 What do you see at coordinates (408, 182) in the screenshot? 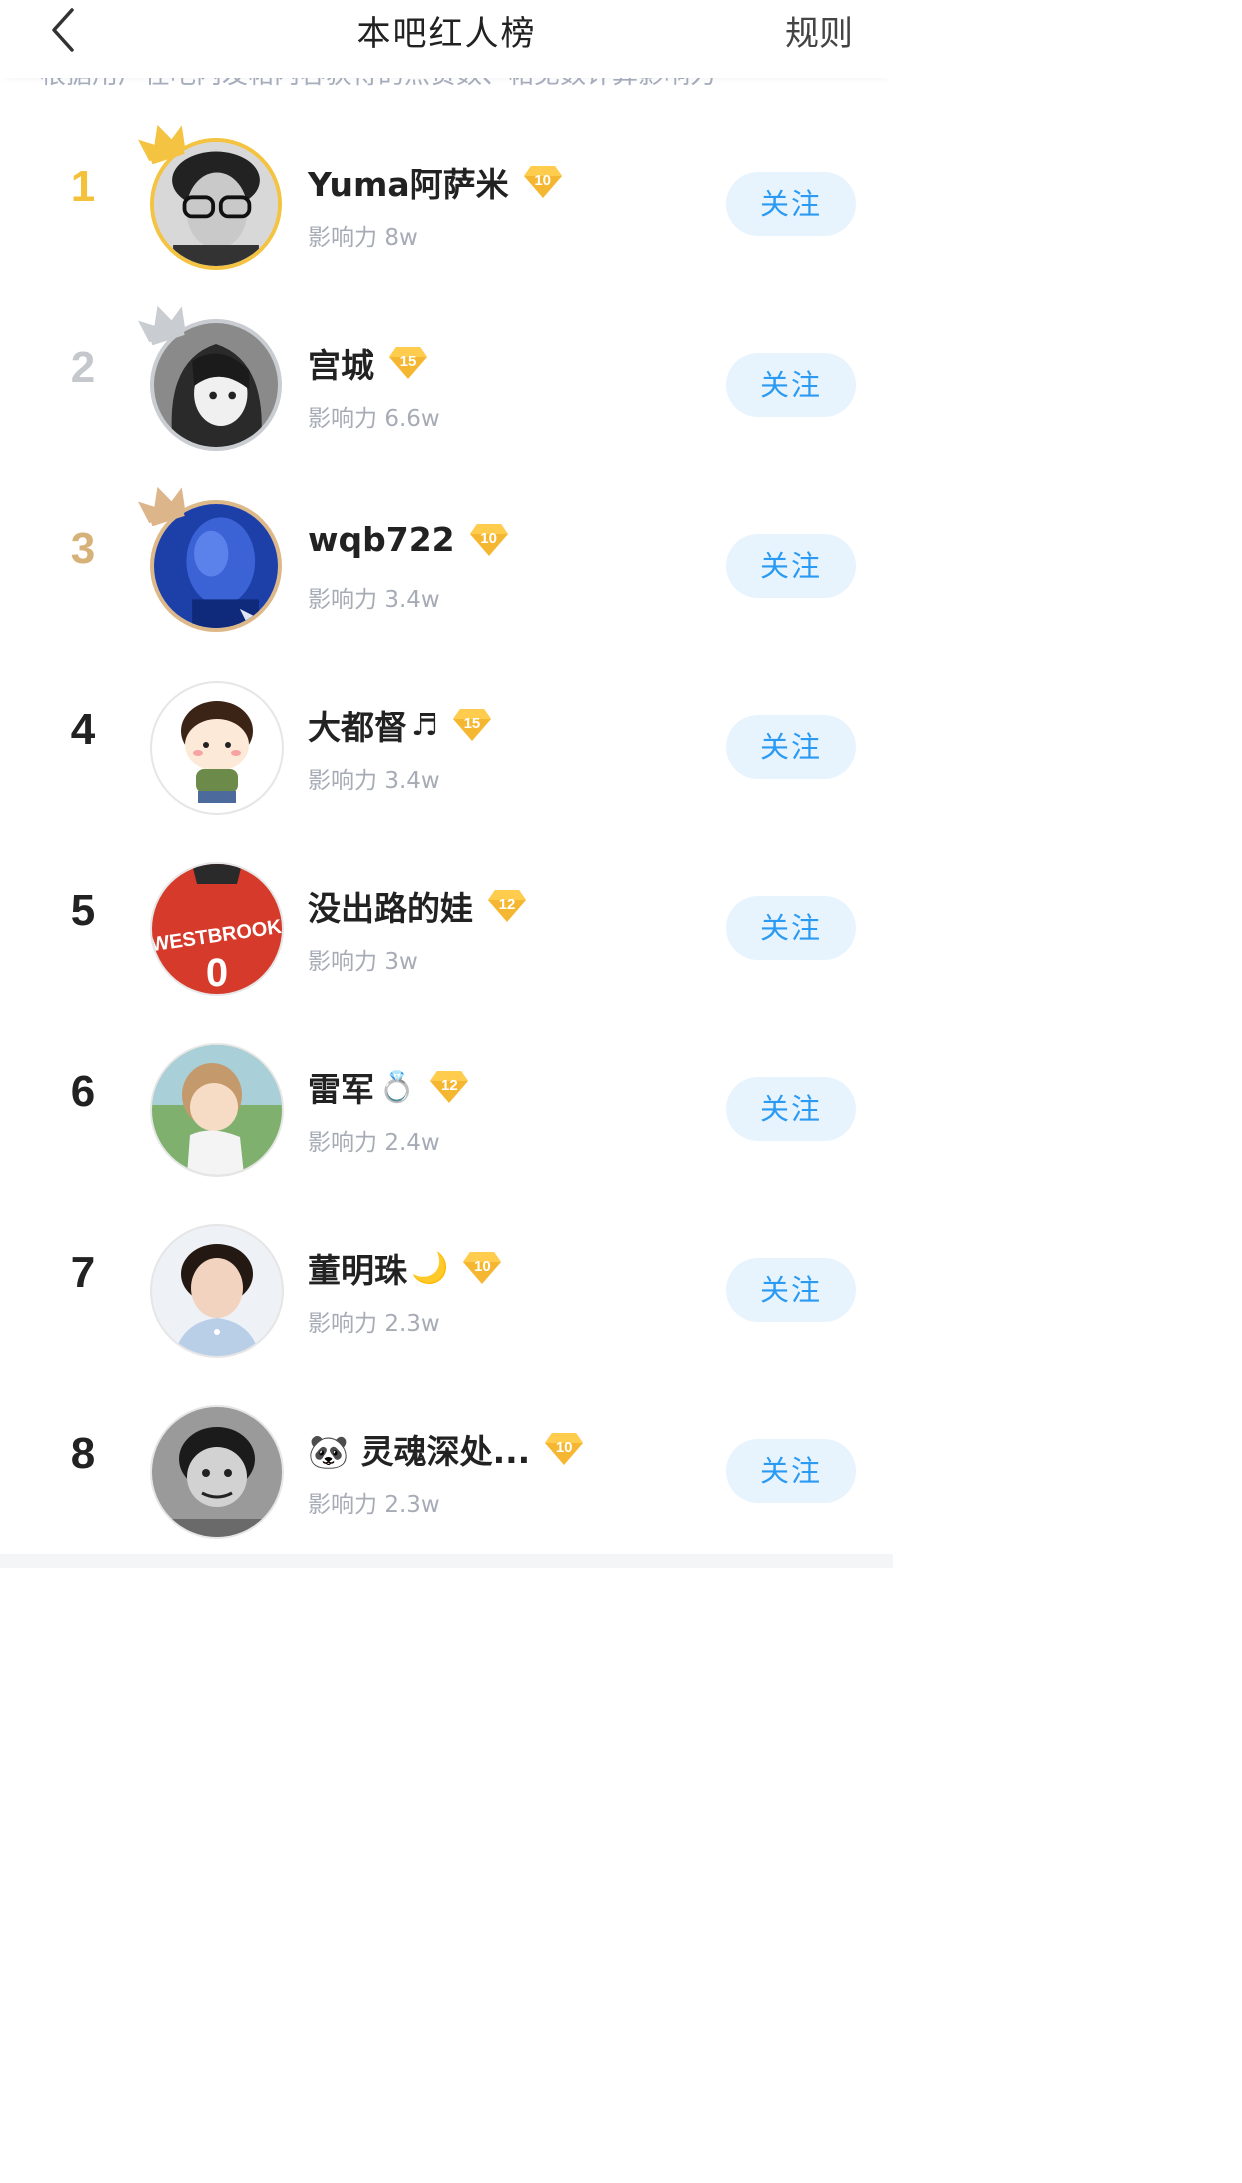
I see `user-name: Yuma阿萨米` at bounding box center [408, 182].